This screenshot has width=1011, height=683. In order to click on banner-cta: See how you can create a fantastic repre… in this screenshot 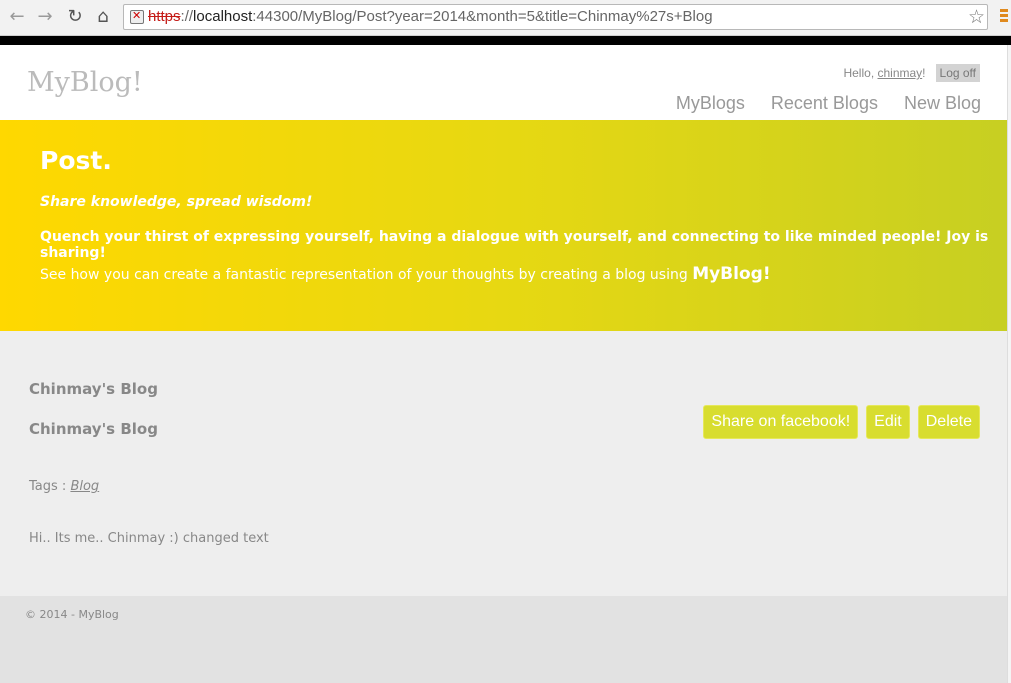, I will do `click(405, 274)`.